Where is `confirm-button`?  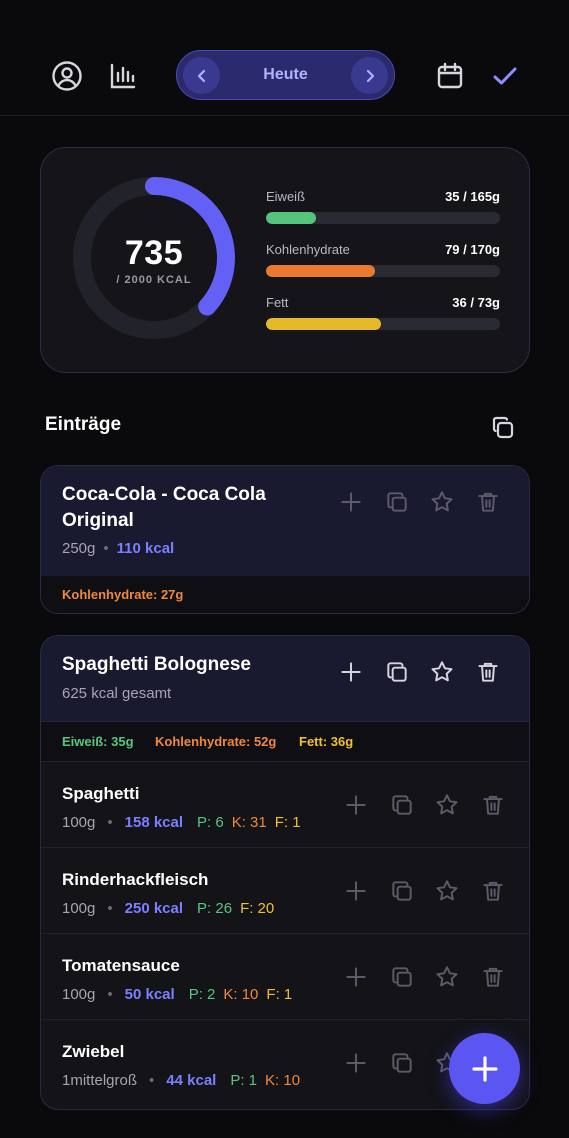 confirm-button is located at coordinates (505, 76).